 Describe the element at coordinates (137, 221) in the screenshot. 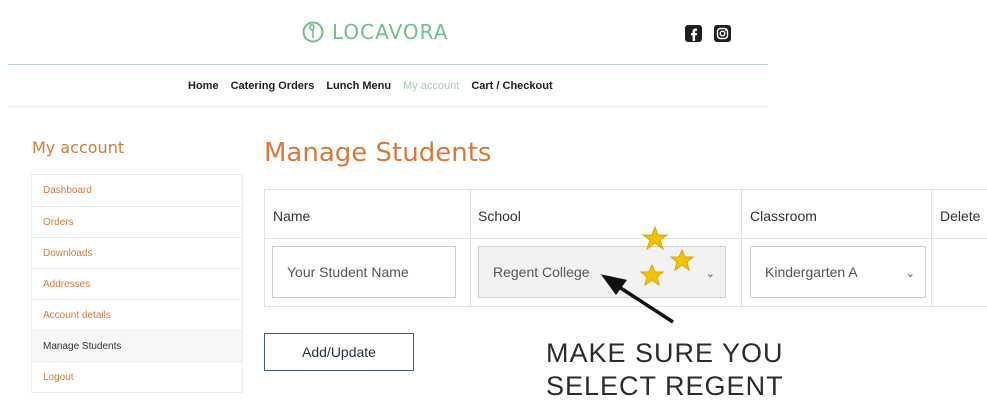

I see `sidebar-item-orders: Orders` at that location.